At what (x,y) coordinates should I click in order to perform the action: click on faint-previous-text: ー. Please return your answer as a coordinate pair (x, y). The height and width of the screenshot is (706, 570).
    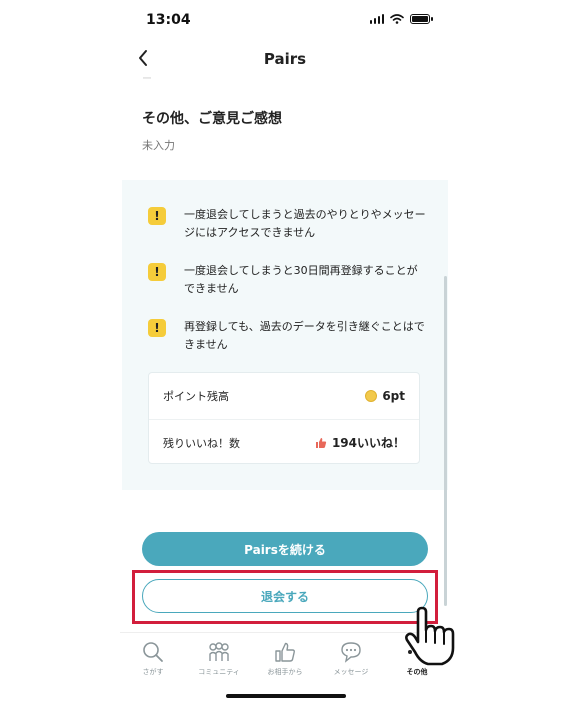
    Looking at the image, I should click on (147, 80).